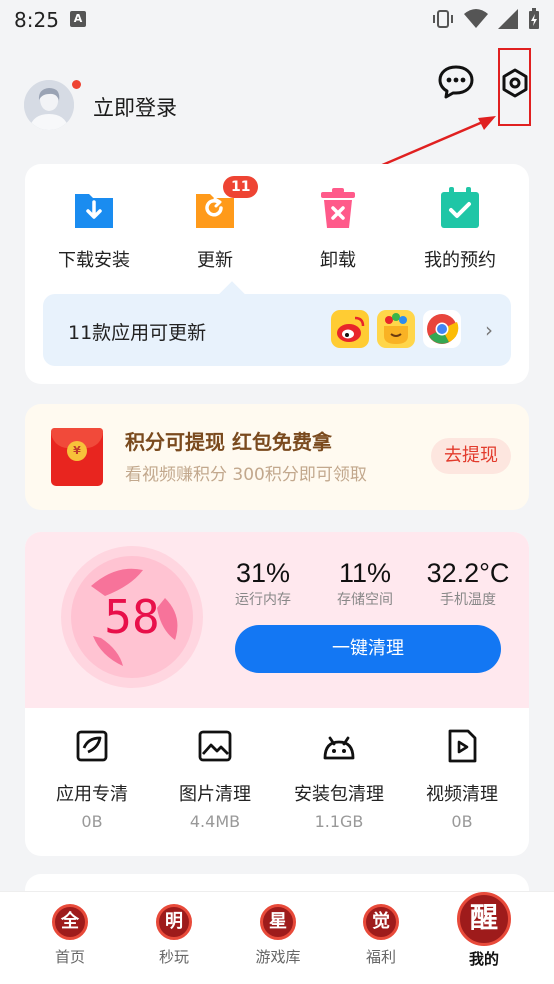 This screenshot has height=984, width=554. Describe the element at coordinates (241, 187) in the screenshot. I see `update-count-badge: 11` at that location.